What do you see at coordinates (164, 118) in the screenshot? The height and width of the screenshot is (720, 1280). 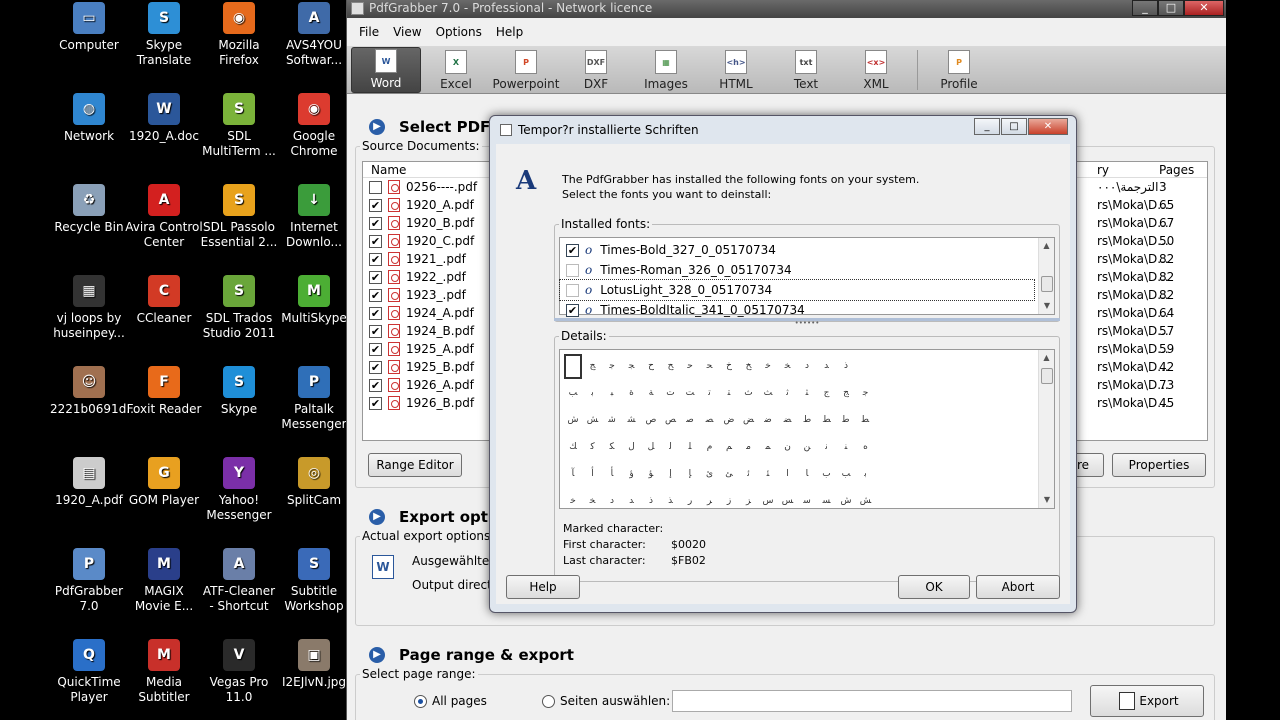 I see `desktop-icon: W 1920_A.doc` at bounding box center [164, 118].